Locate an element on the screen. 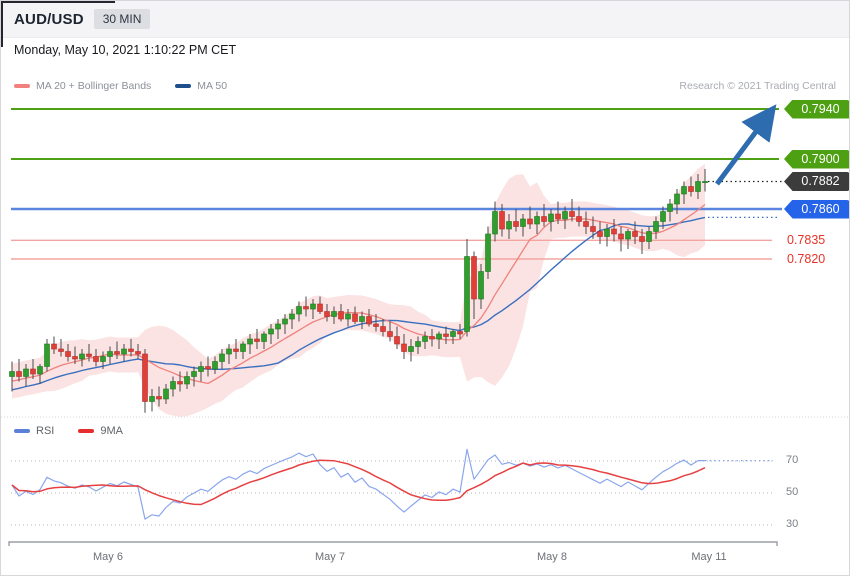 The image size is (850, 576). x-axis-tick: May 7 is located at coordinates (330, 557).